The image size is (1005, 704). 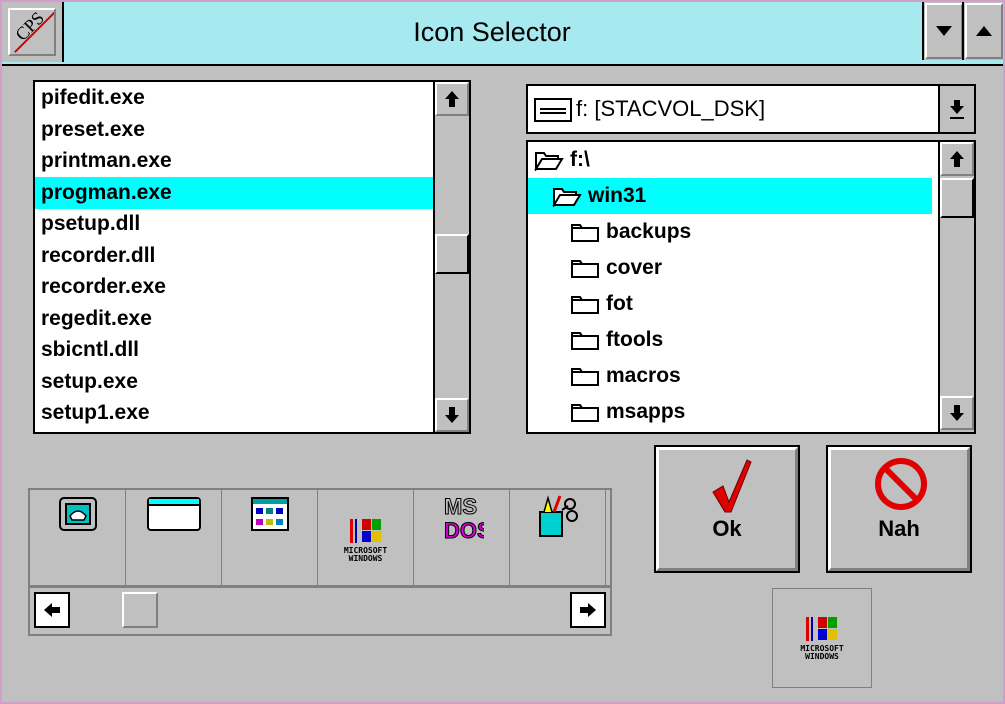 What do you see at coordinates (730, 304) in the screenshot?
I see `directory-item: fot` at bounding box center [730, 304].